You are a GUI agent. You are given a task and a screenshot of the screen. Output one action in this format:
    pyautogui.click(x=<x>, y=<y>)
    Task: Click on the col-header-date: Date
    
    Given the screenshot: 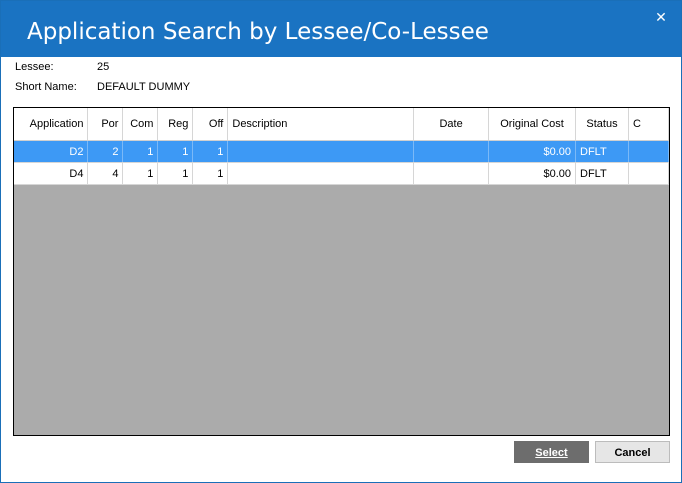 What is the action you would take?
    pyautogui.click(x=451, y=124)
    